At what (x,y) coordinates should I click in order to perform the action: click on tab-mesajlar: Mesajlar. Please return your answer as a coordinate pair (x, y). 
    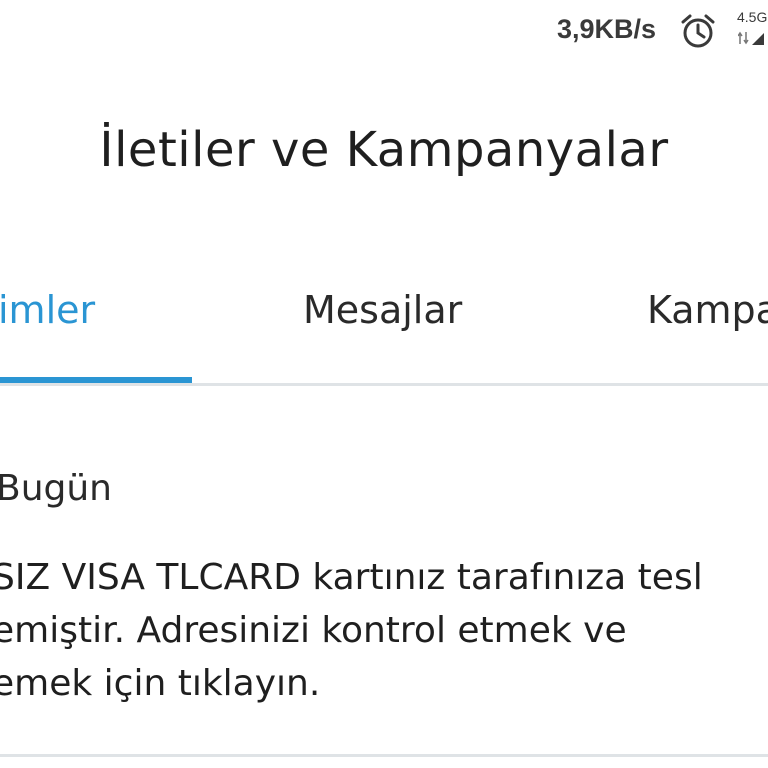
    Looking at the image, I should click on (382, 310).